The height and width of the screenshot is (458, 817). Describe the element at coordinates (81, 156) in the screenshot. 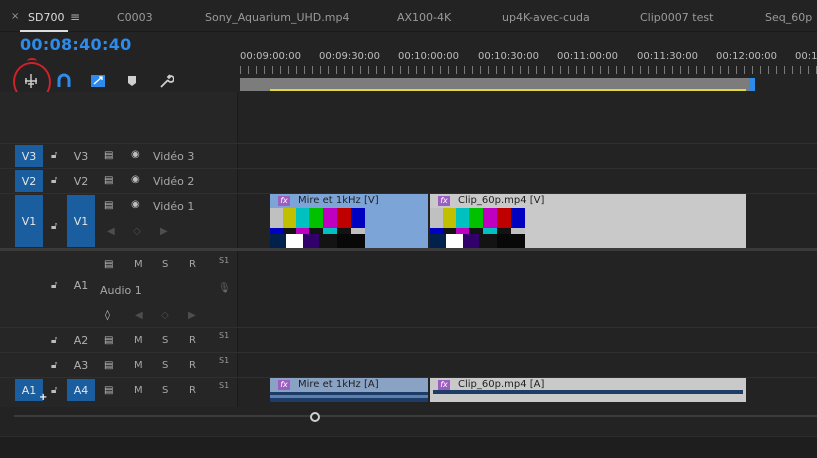

I see `track-target-v3: V3` at that location.